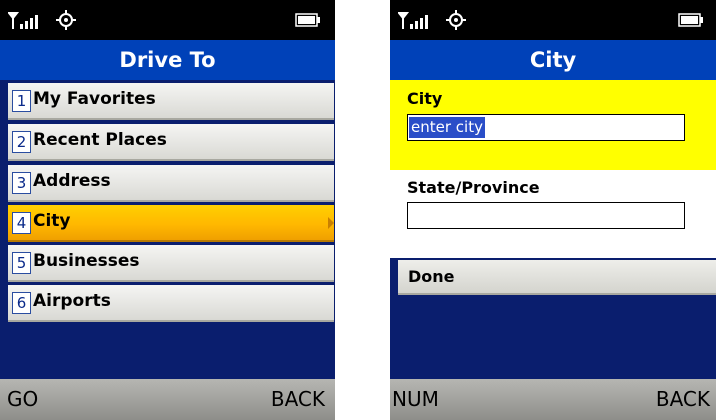  I want to click on menu-item-label: My Favorites, so click(94, 99).